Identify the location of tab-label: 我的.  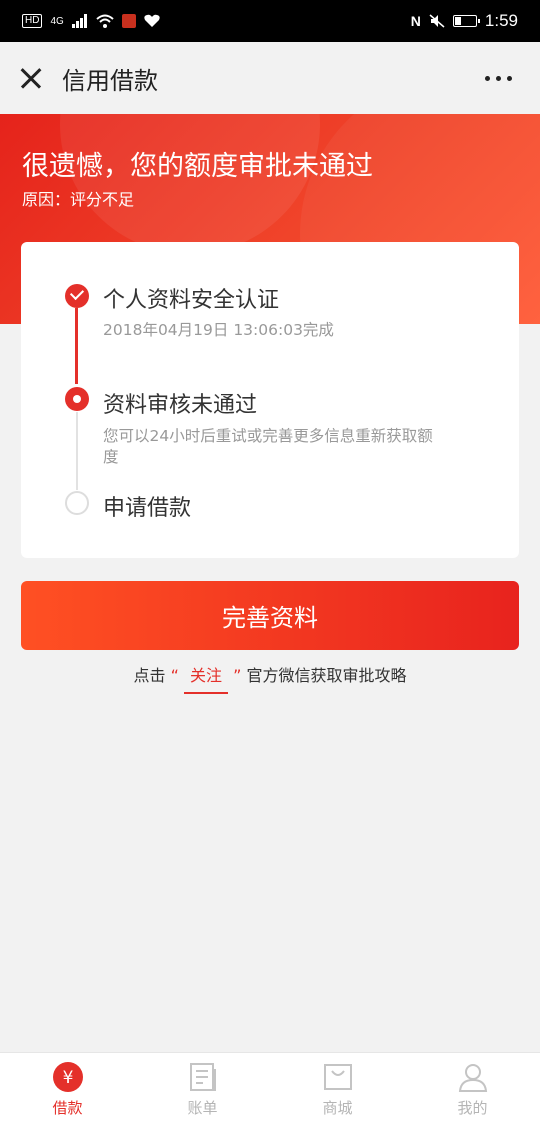
(472, 1108).